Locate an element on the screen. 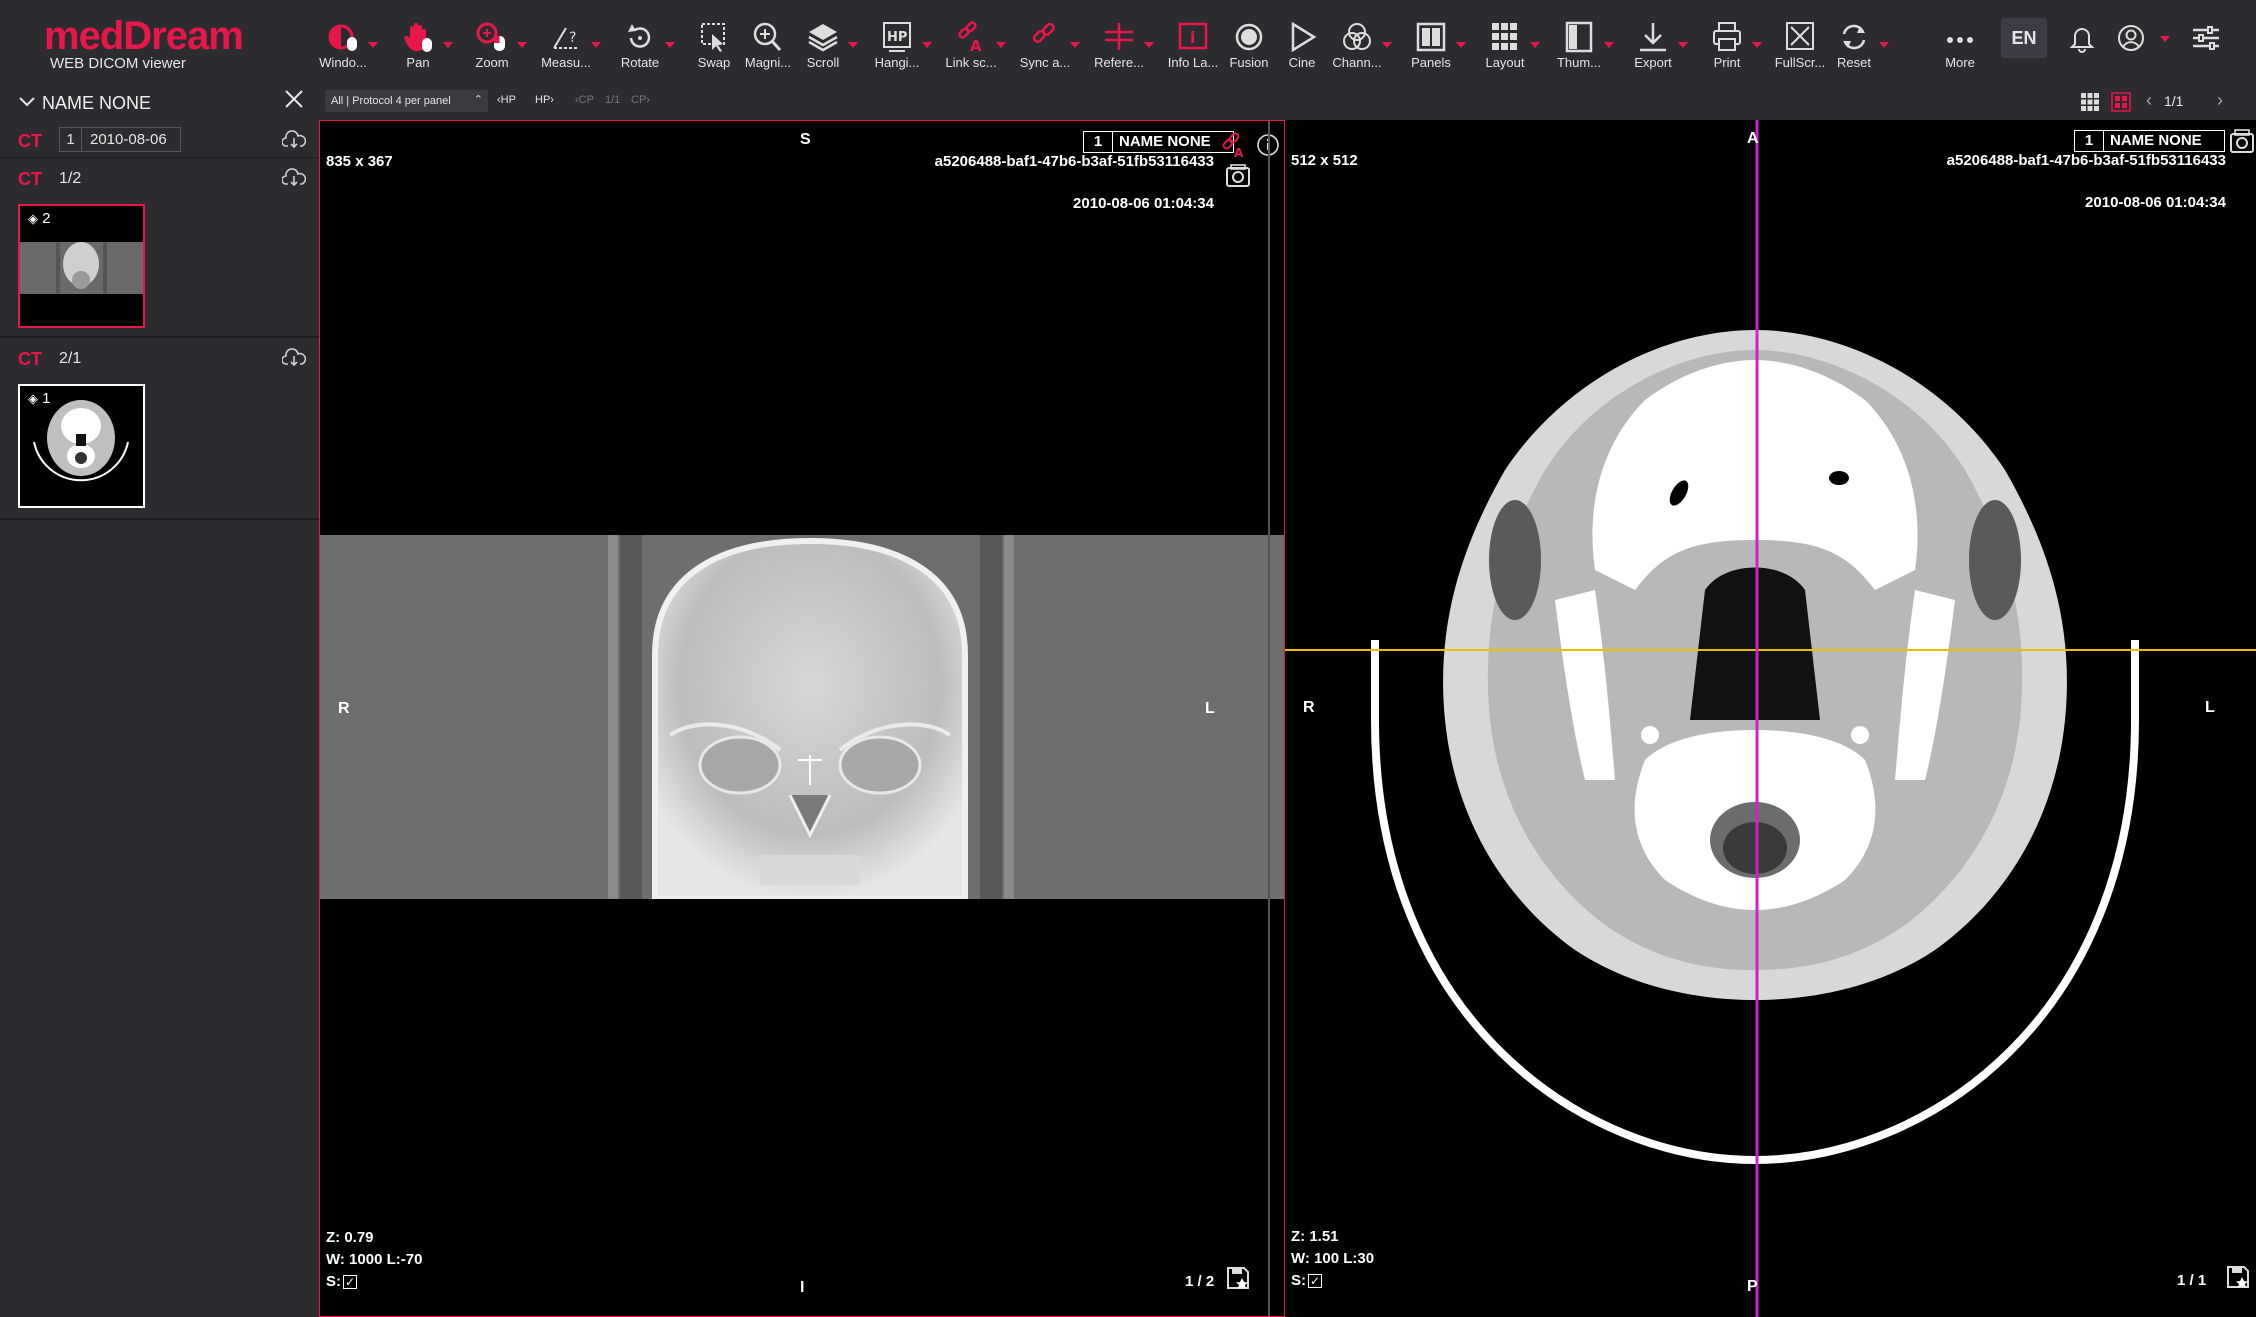  tool-label: Rotate is located at coordinates (640, 62).